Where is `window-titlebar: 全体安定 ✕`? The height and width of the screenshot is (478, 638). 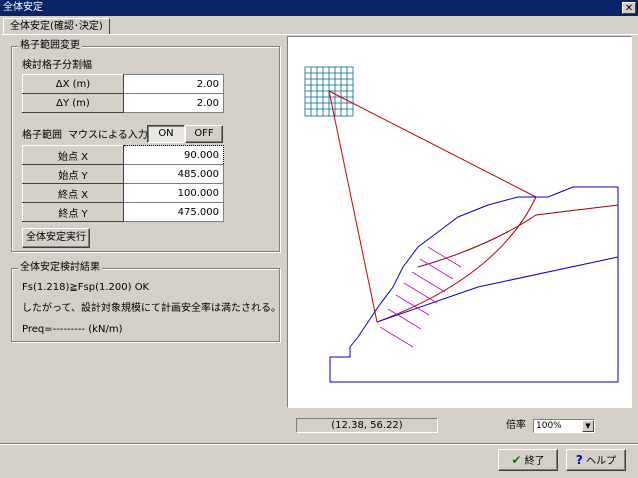
window-titlebar: 全体安定 ✕ is located at coordinates (319, 8).